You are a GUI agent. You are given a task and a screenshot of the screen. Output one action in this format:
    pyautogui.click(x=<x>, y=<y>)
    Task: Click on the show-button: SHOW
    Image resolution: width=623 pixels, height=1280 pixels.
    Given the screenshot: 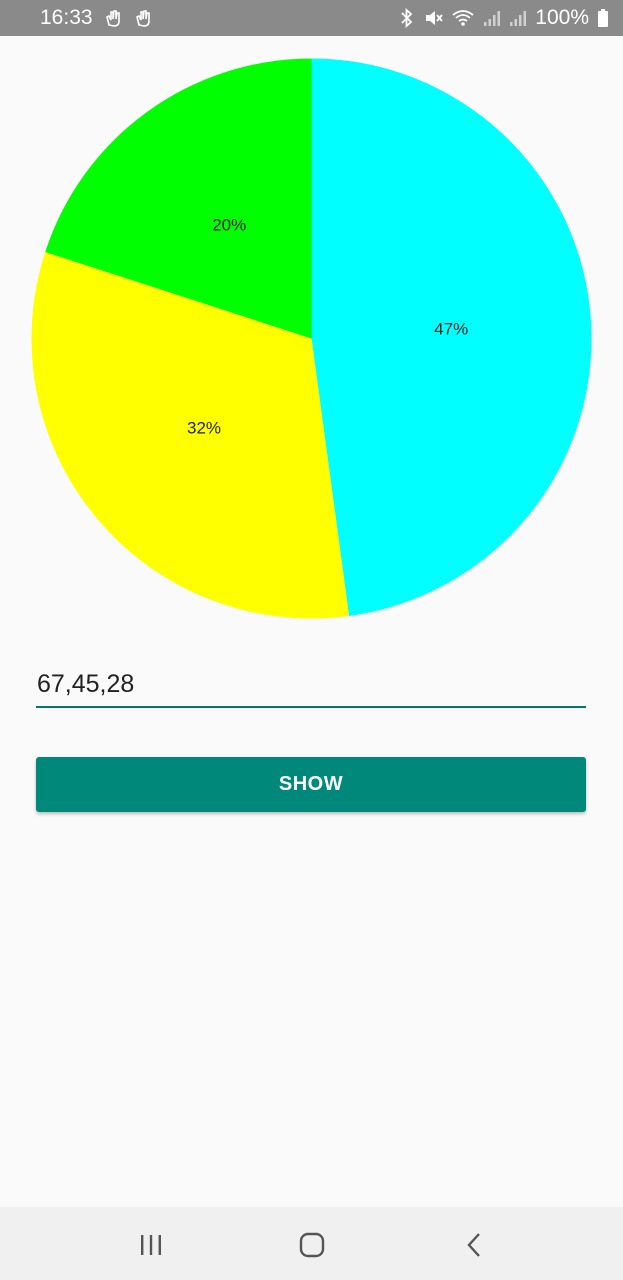 What is the action you would take?
    pyautogui.click(x=311, y=784)
    